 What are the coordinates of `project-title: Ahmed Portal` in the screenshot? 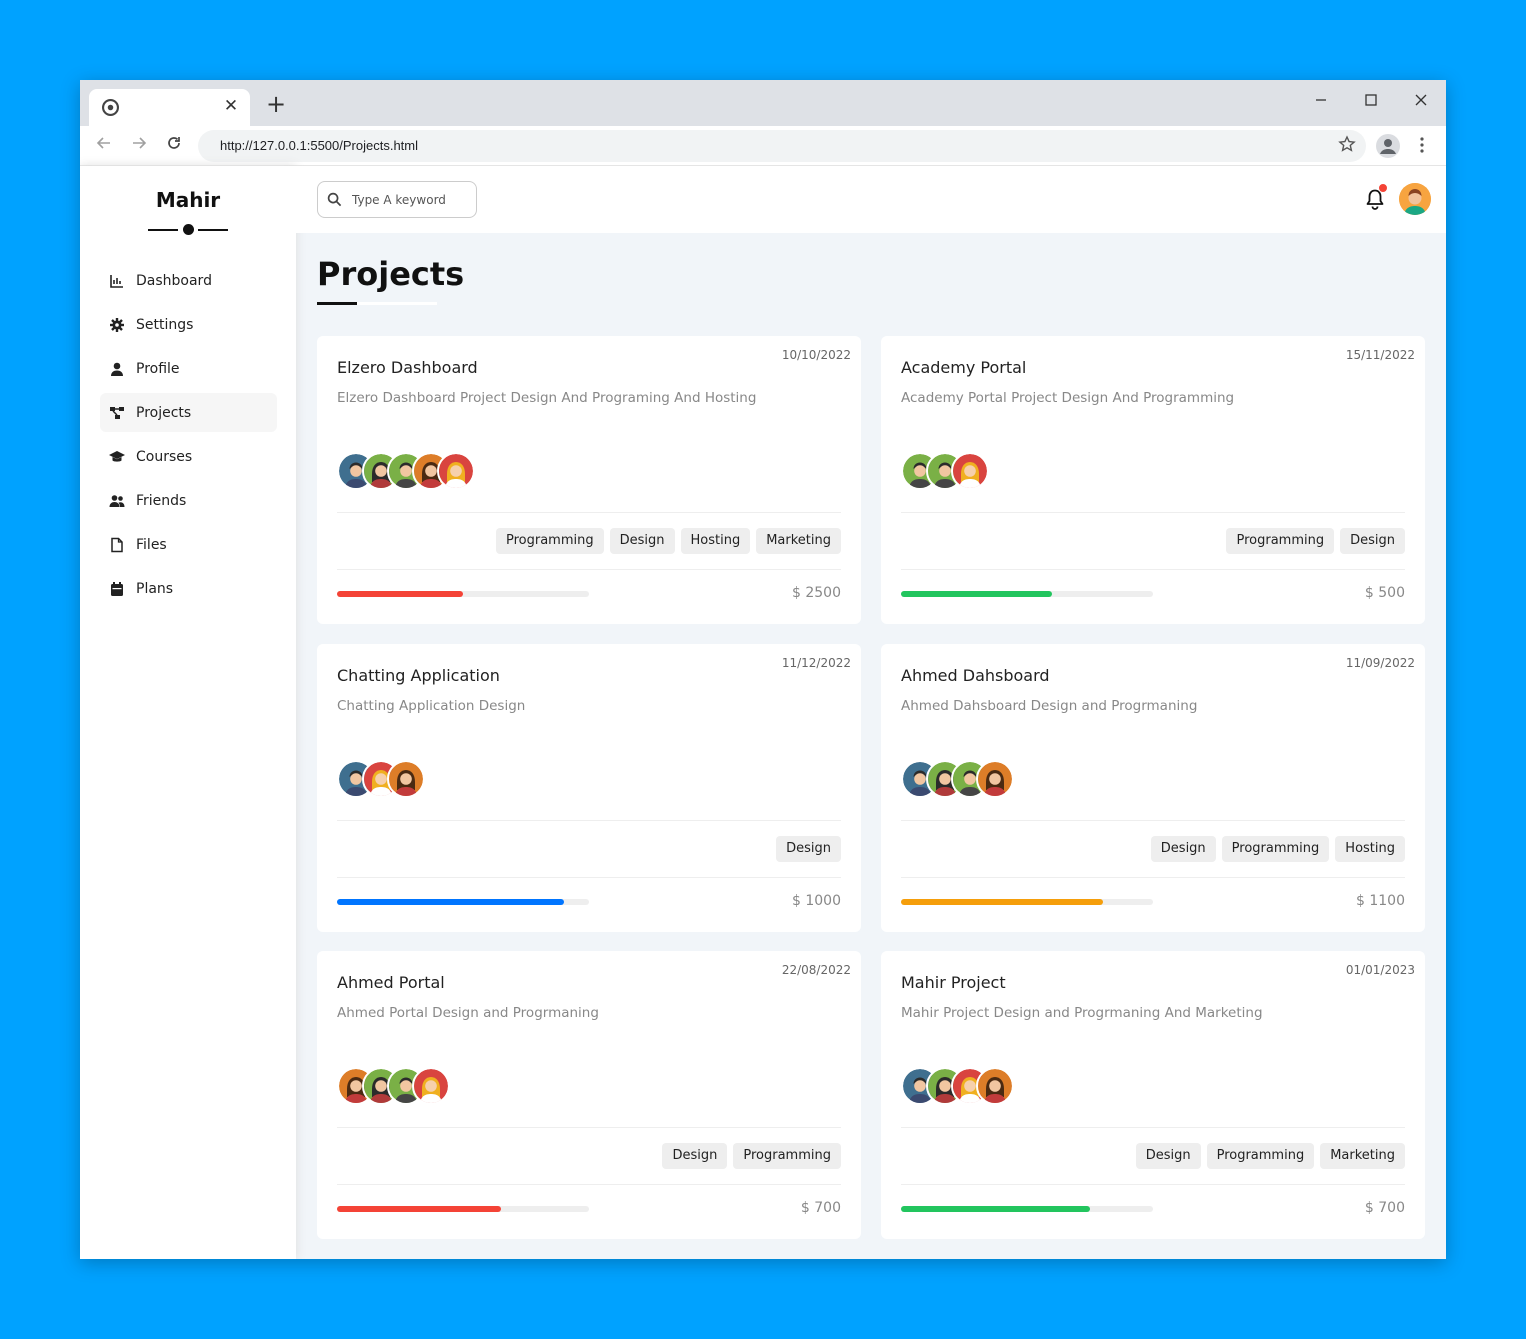 It's located at (391, 982).